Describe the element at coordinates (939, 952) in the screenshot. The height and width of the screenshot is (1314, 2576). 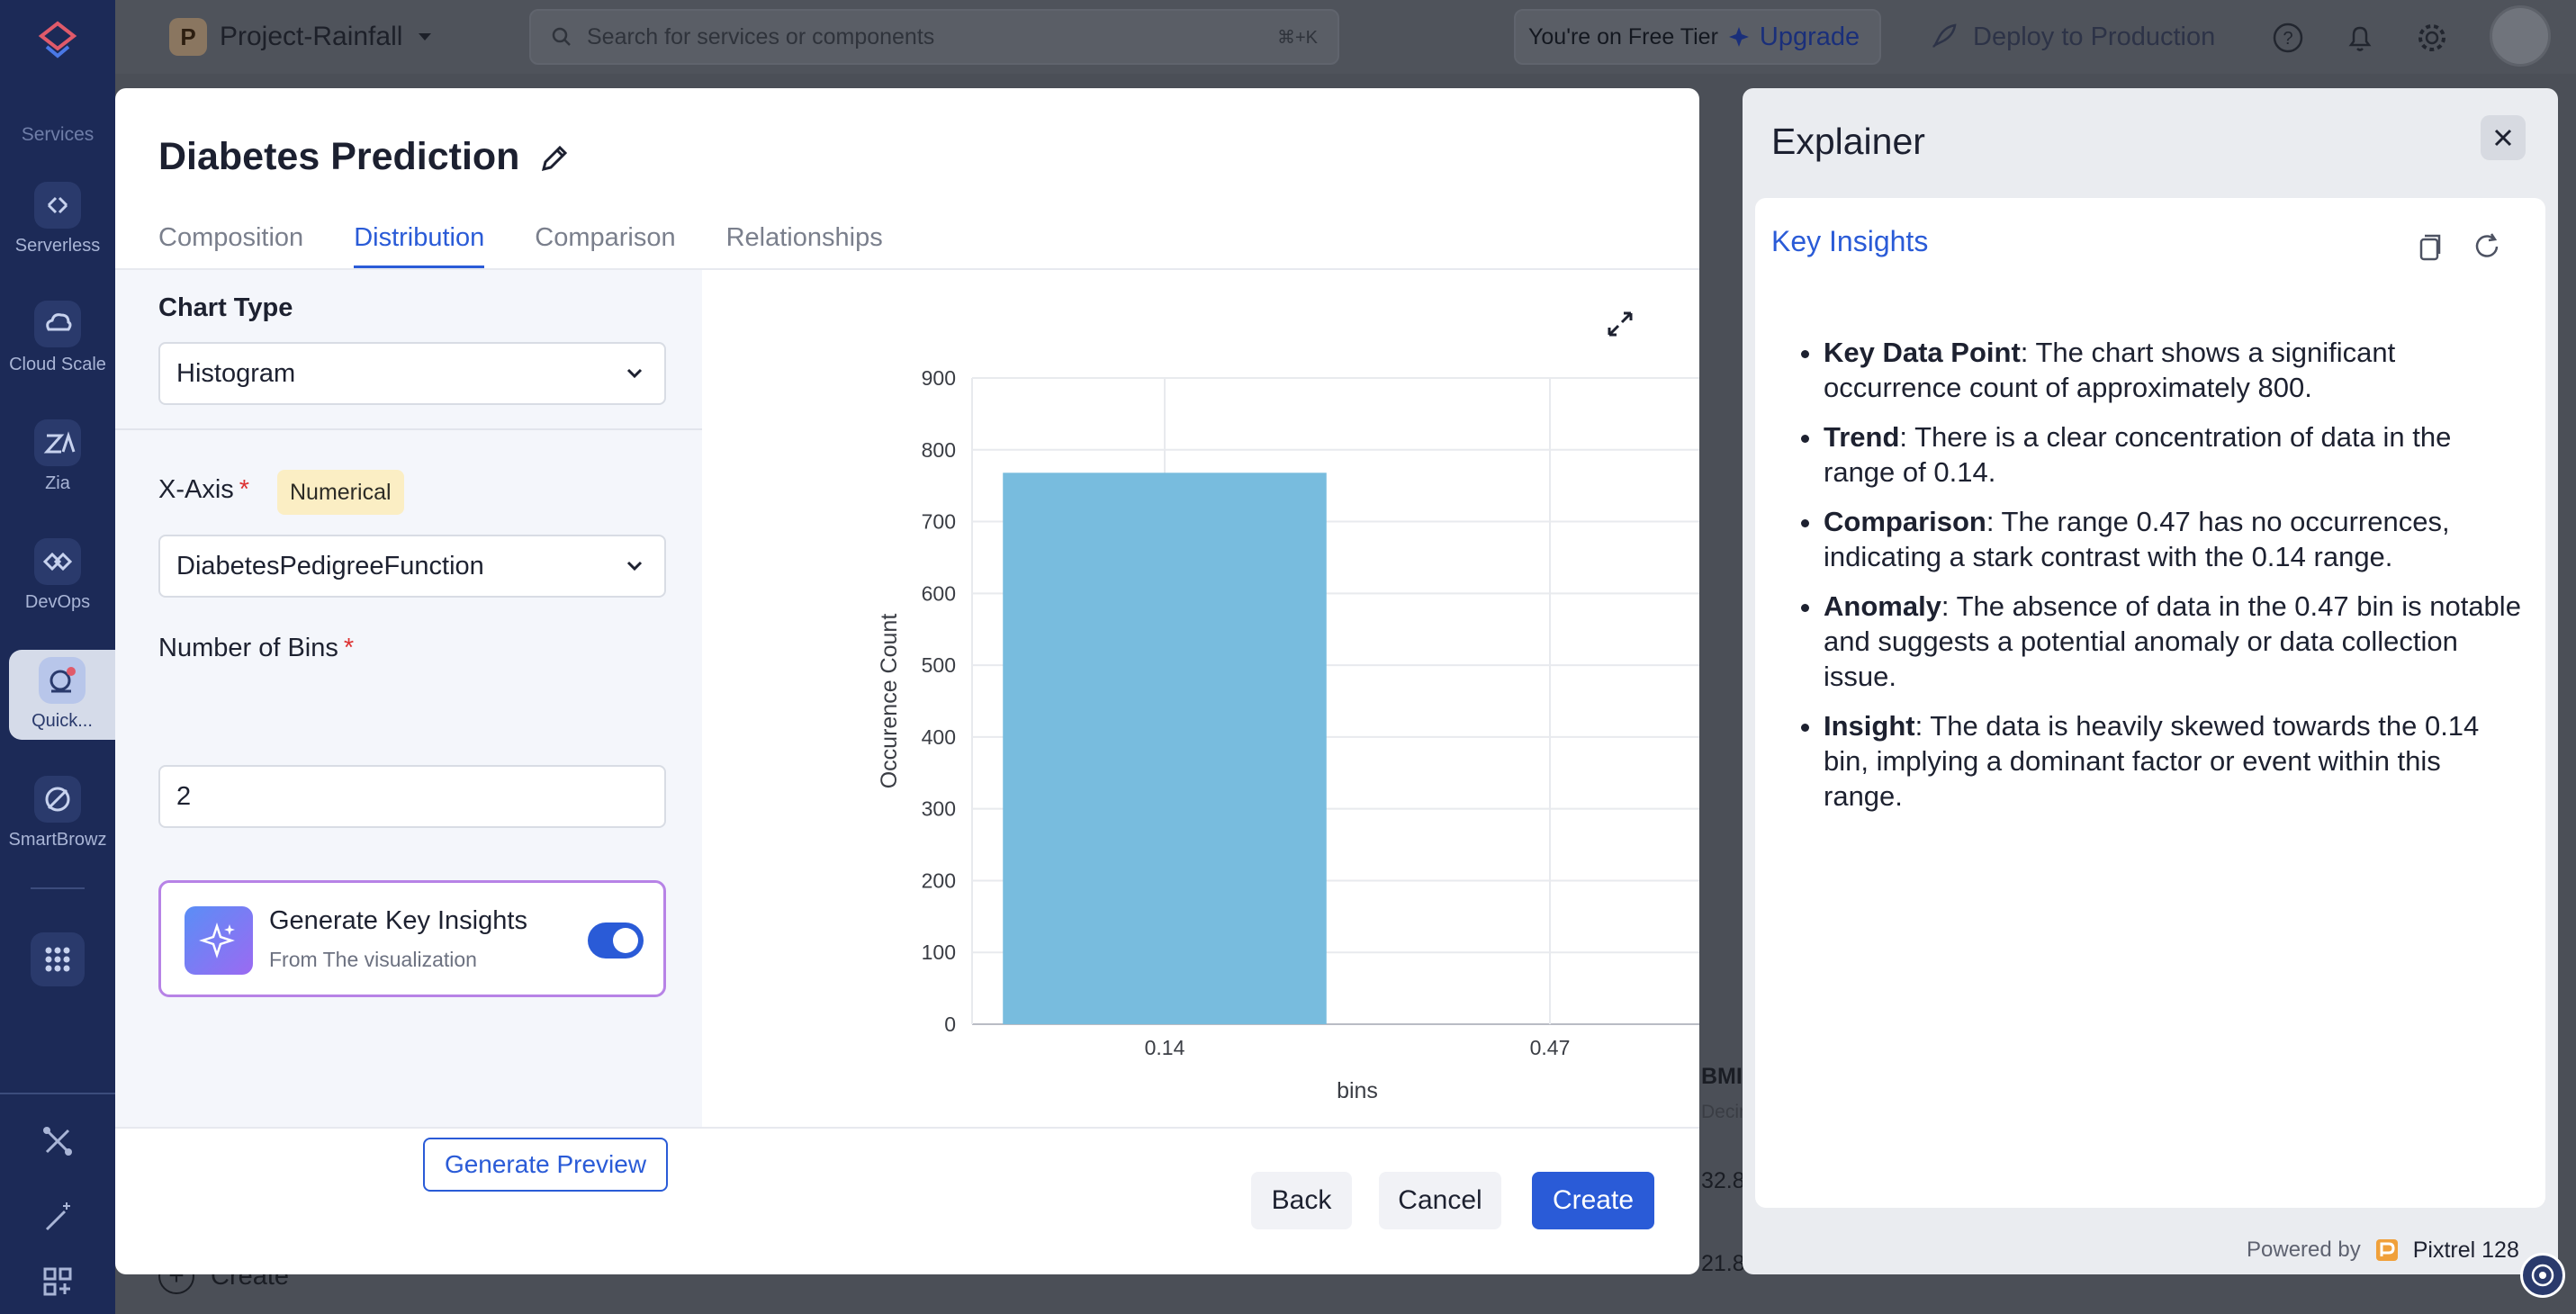
I see `y-tick-label: 100` at that location.